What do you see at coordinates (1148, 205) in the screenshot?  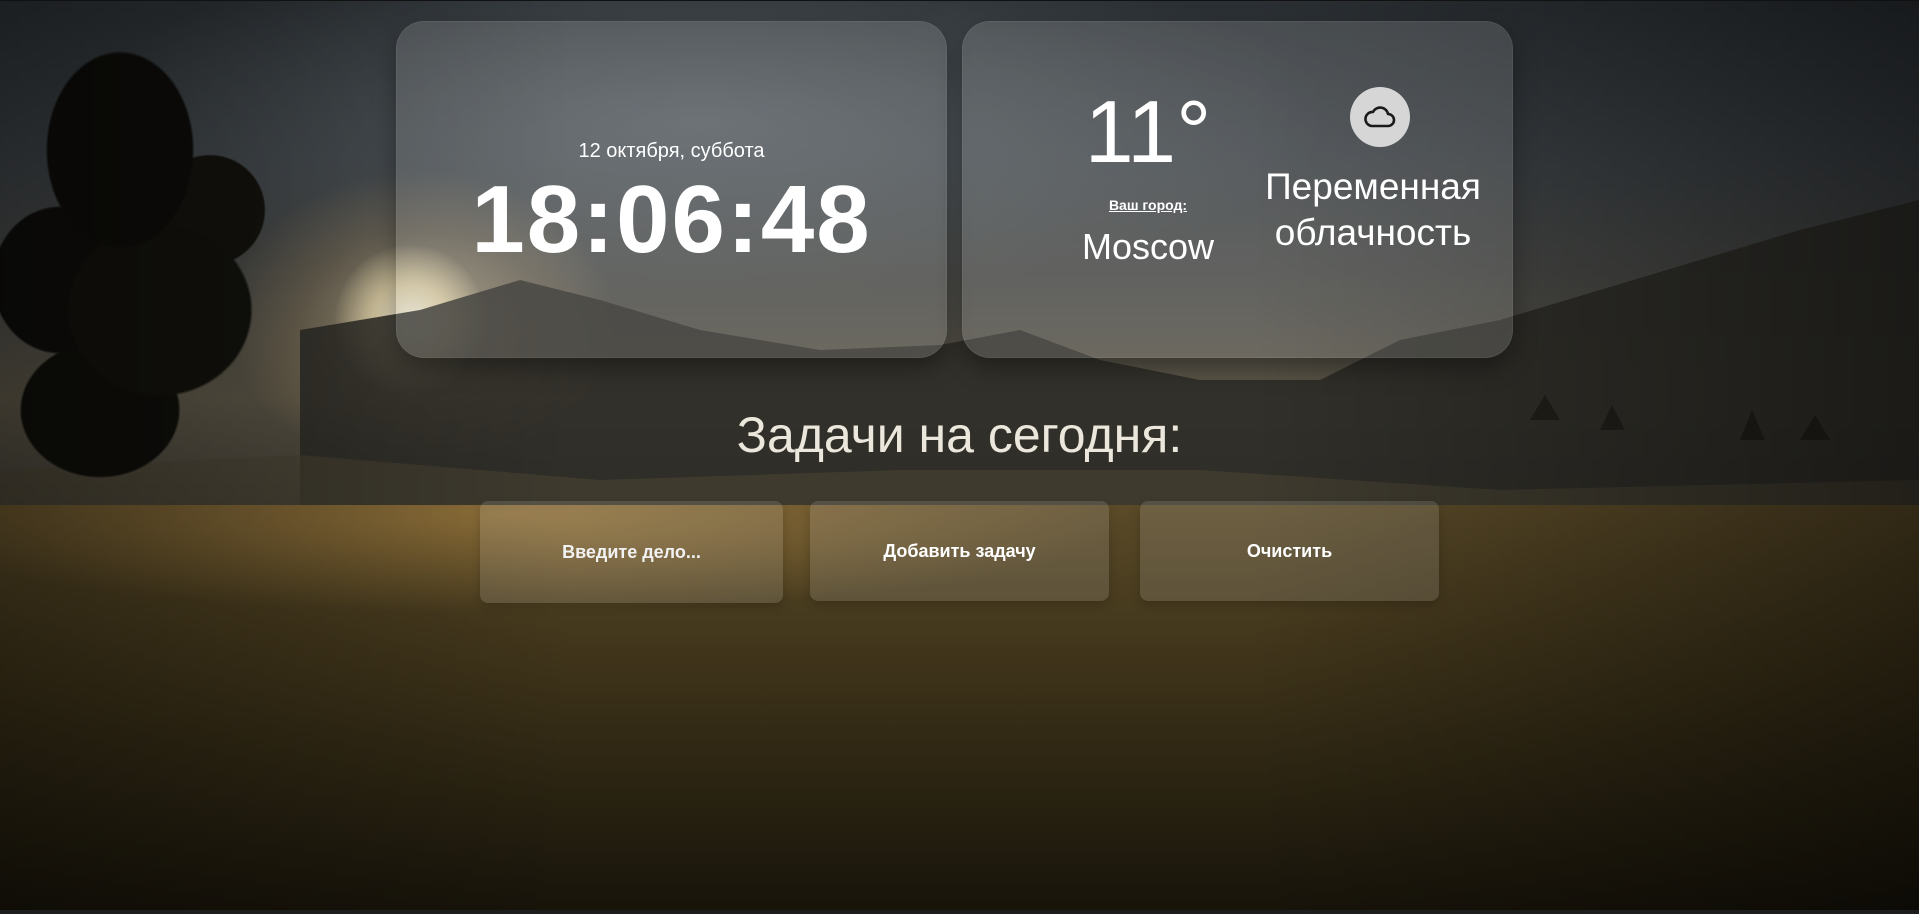 I see `city-caption: Ваш город:` at bounding box center [1148, 205].